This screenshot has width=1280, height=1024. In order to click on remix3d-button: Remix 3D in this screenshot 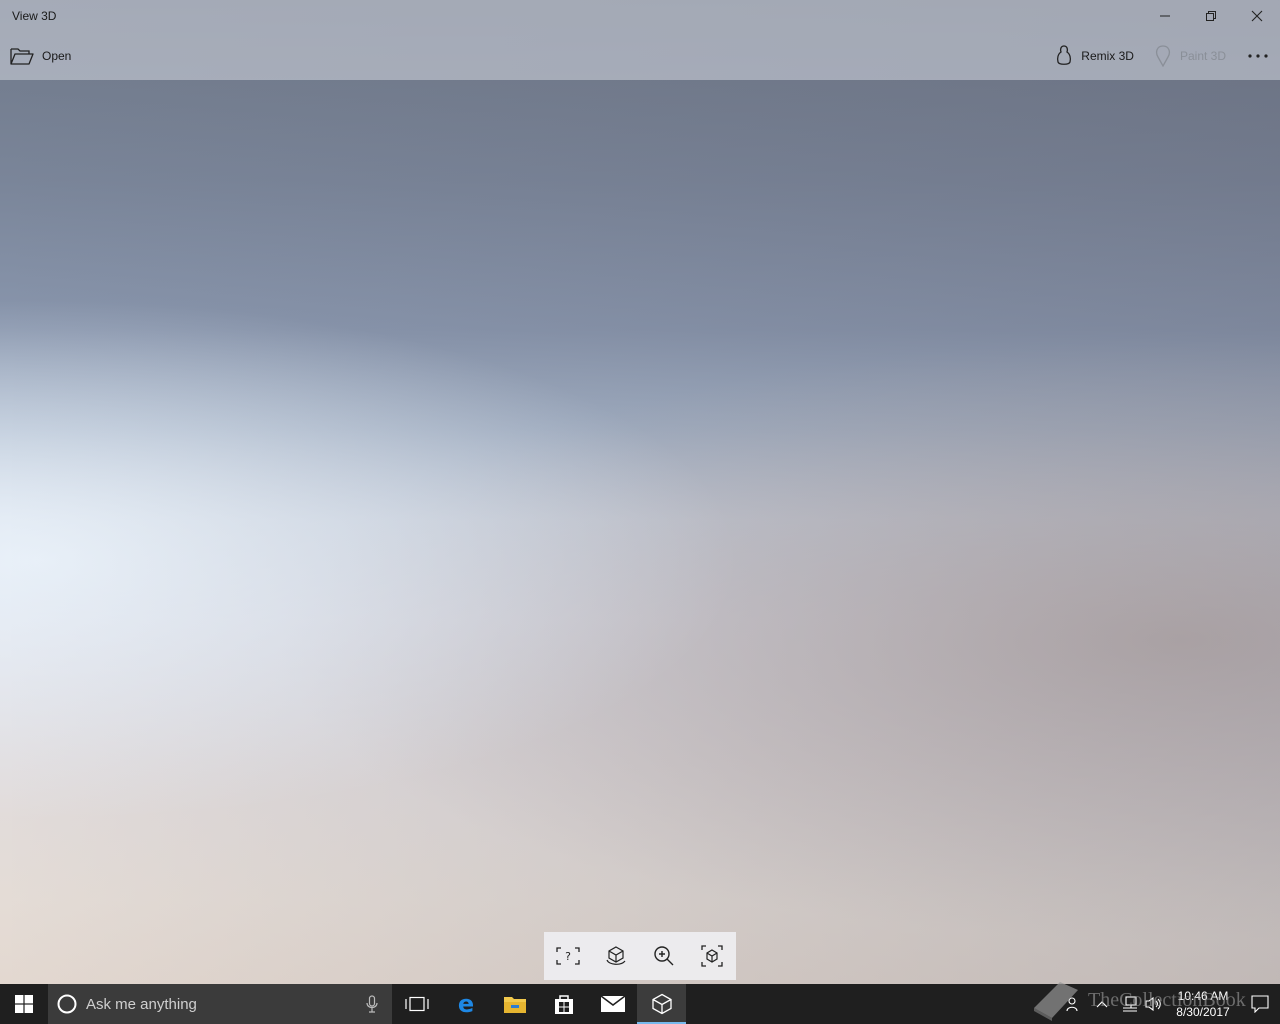, I will do `click(1094, 56)`.